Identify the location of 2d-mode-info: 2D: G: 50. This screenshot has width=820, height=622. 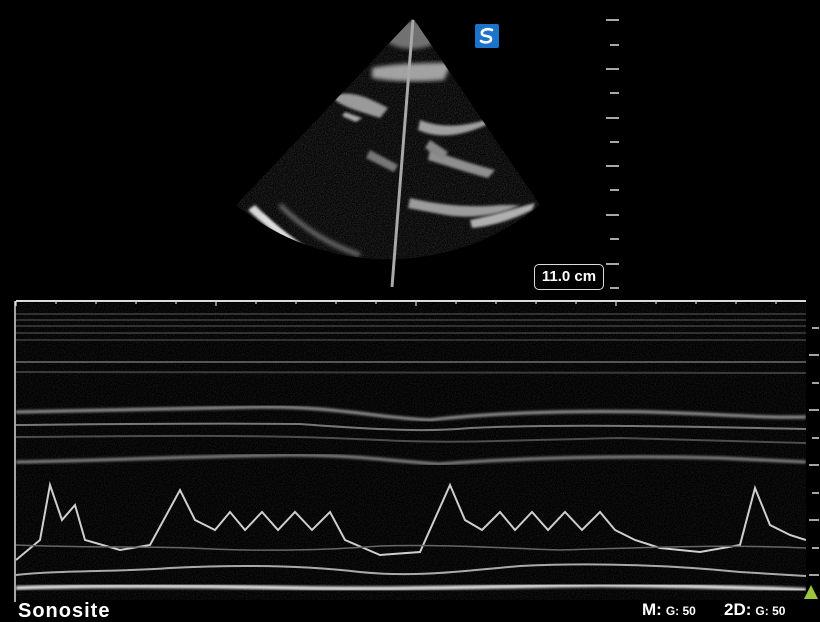
(755, 609).